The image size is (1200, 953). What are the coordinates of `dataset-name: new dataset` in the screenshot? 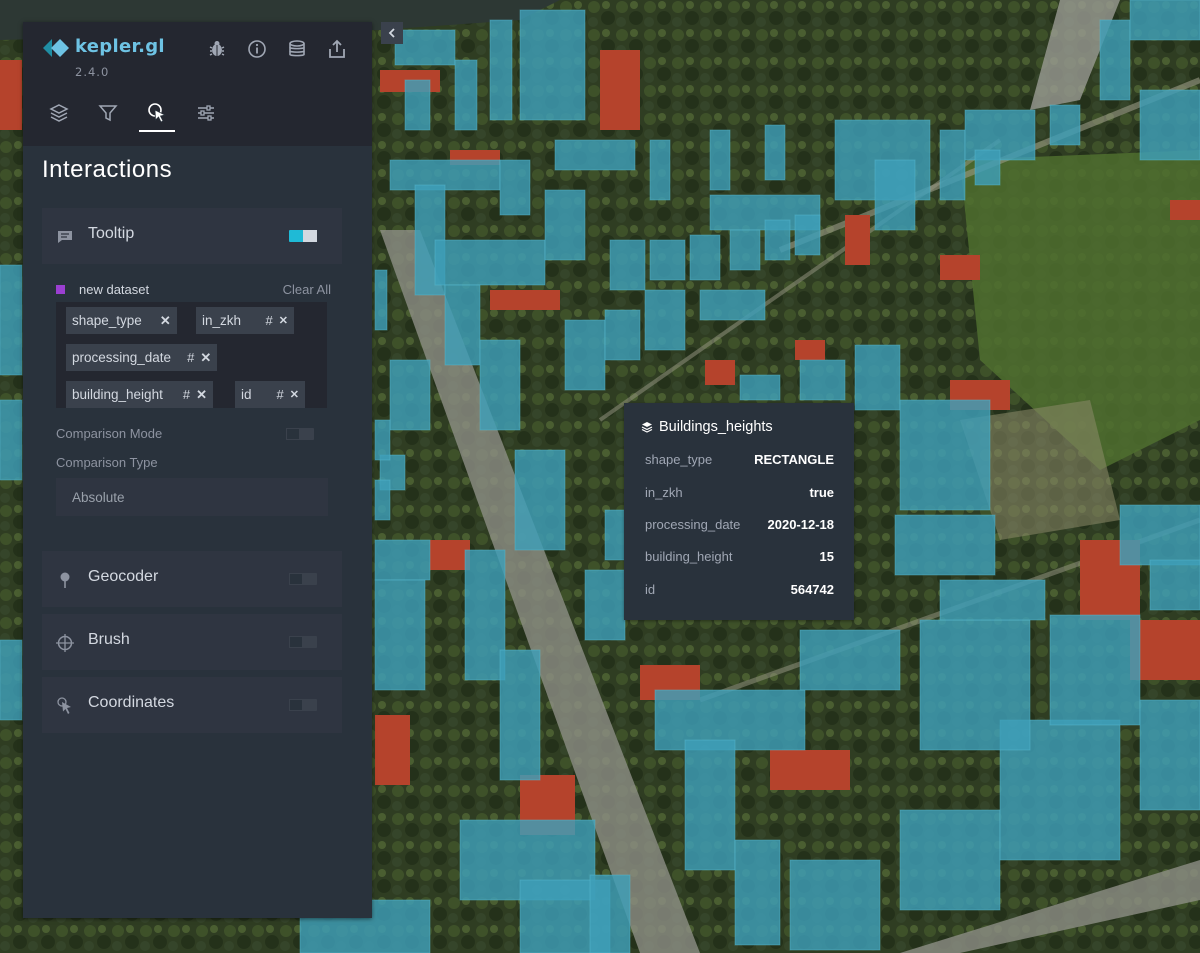 It's located at (114, 289).